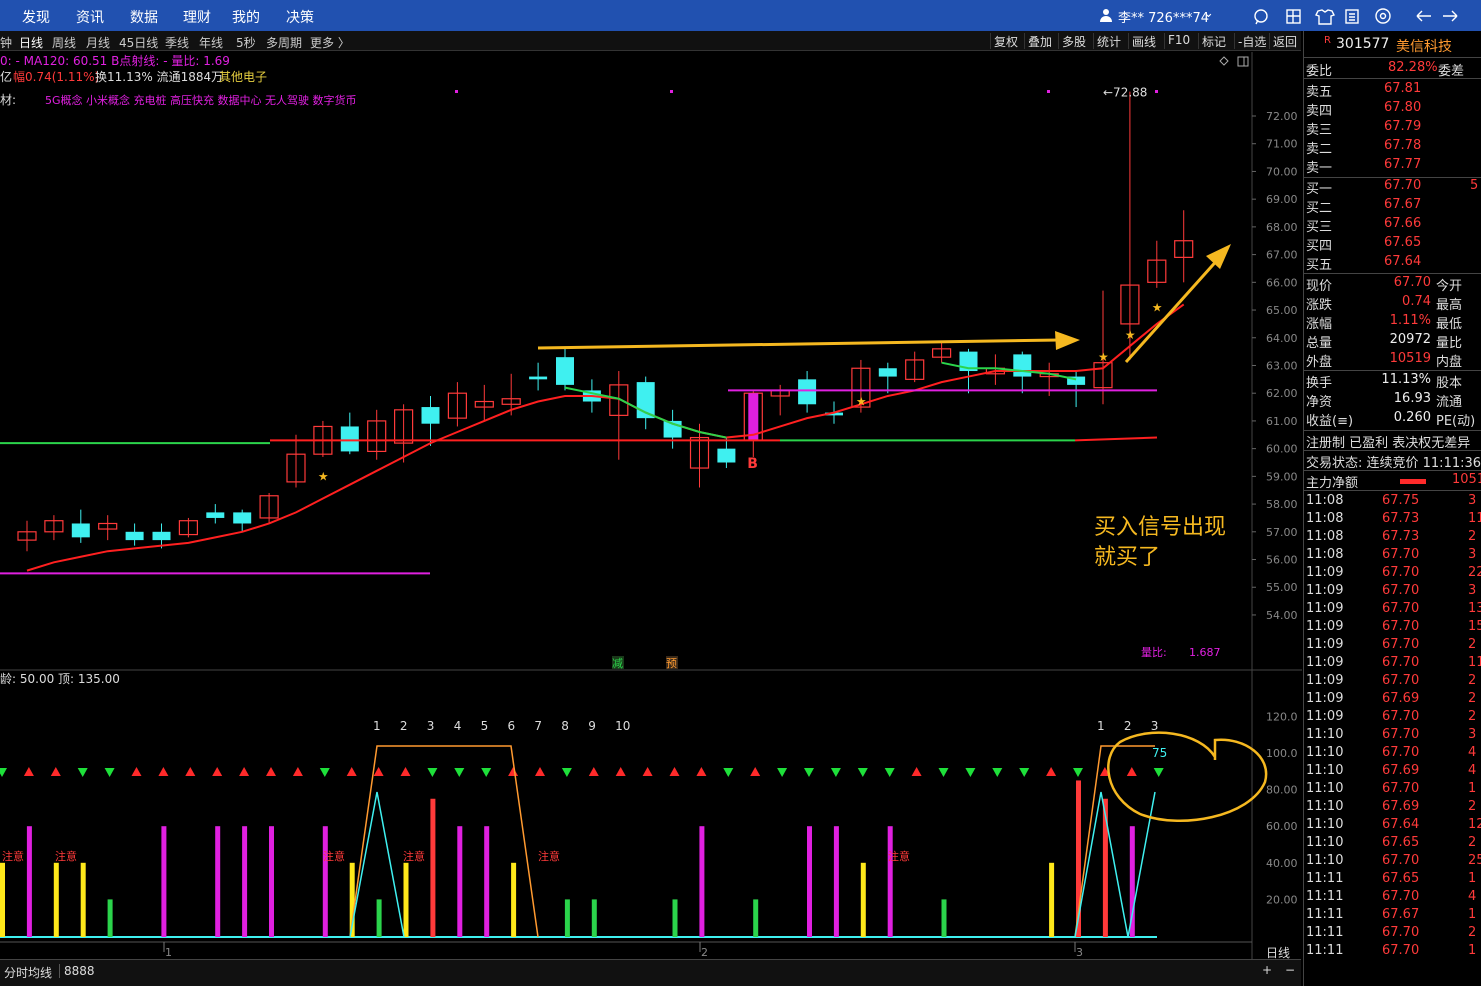  What do you see at coordinates (1325, 608) in the screenshot?
I see `tick-time: 11:09` at bounding box center [1325, 608].